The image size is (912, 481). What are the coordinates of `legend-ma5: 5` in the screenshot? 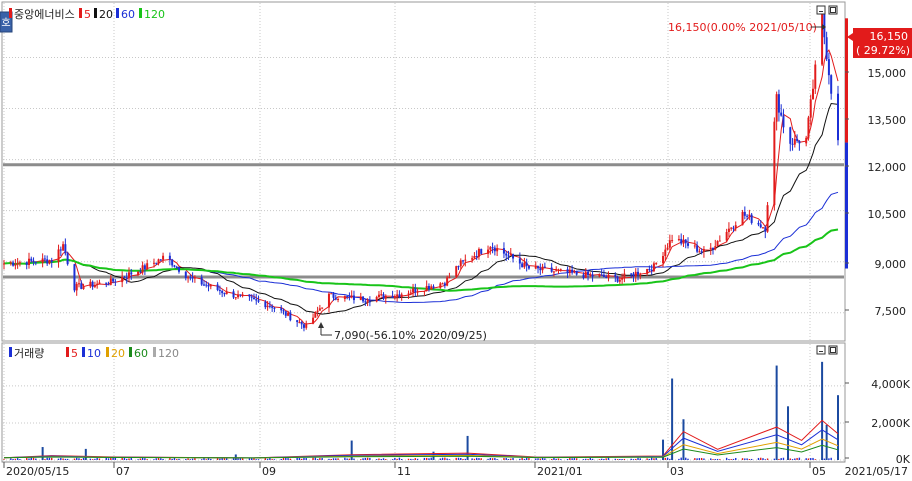 It's located at (87, 14).